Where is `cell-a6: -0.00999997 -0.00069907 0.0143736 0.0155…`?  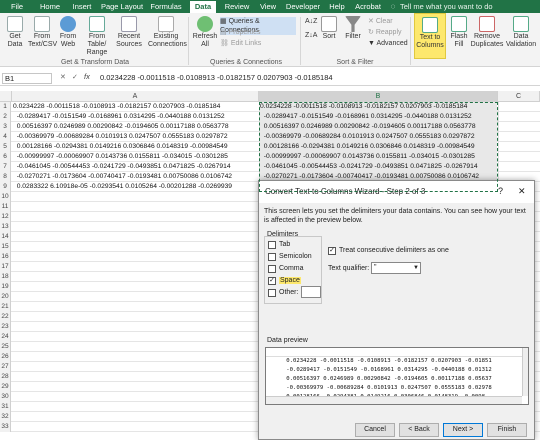 cell-a6: -0.00999997 -0.00069907 0.0143736 0.0155… is located at coordinates (135, 157).